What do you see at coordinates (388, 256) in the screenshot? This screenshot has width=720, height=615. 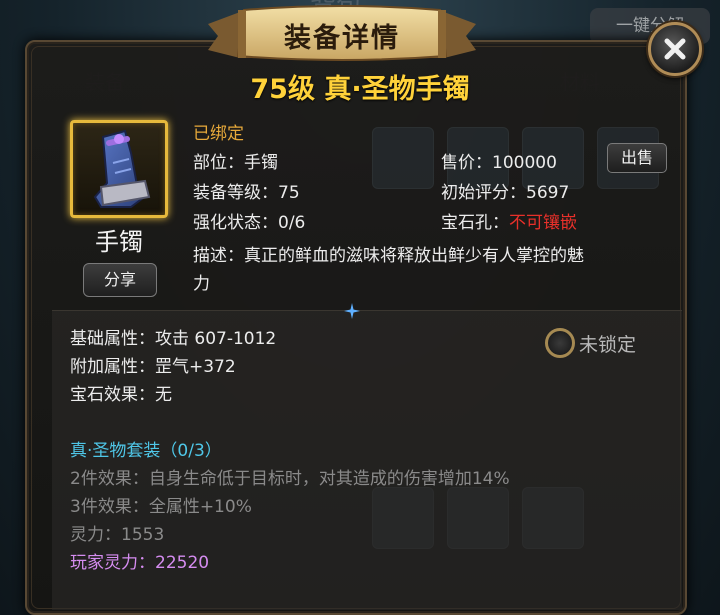 I see `description-line-1: 描述：真正的鲜血的滋味将释放出鲜少有人掌控的魅` at bounding box center [388, 256].